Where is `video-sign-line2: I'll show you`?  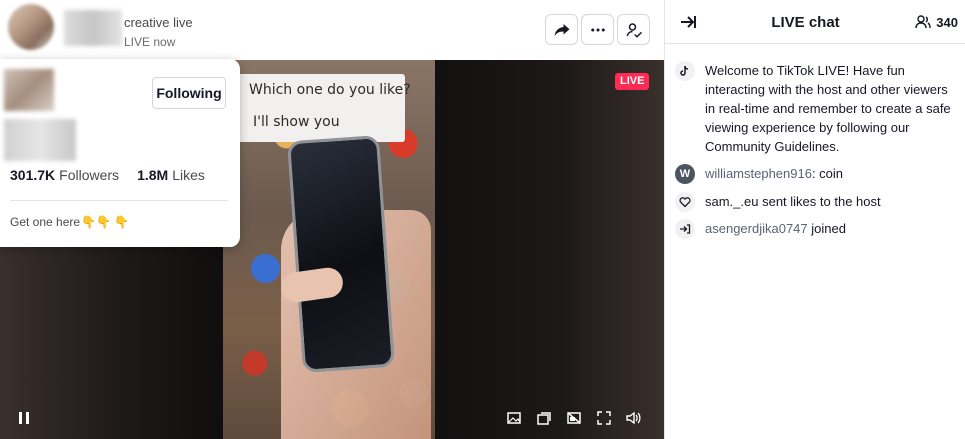 video-sign-line2: I'll show you is located at coordinates (296, 122).